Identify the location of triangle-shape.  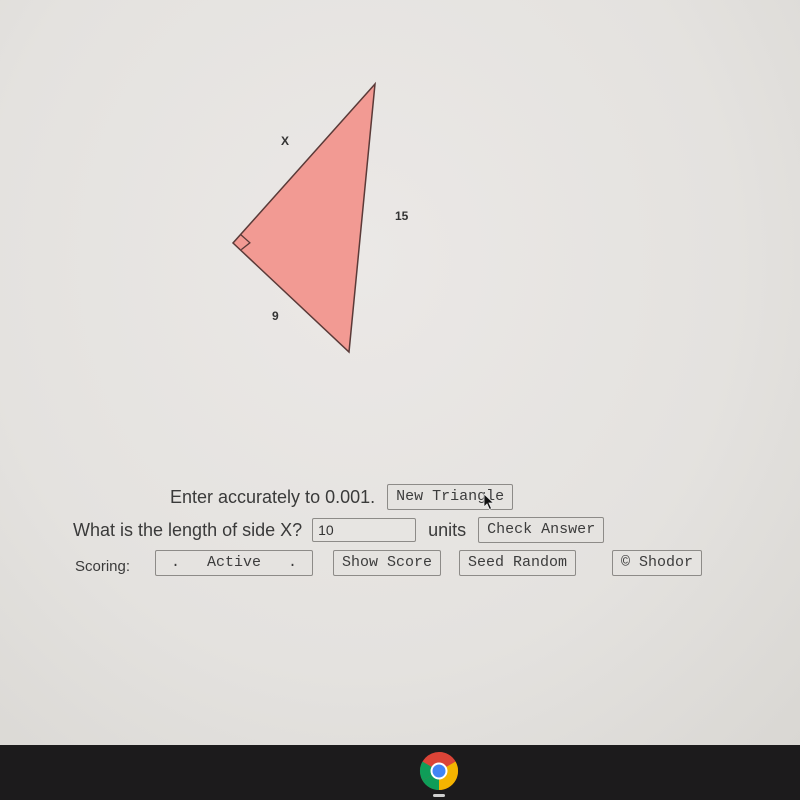
(303, 217).